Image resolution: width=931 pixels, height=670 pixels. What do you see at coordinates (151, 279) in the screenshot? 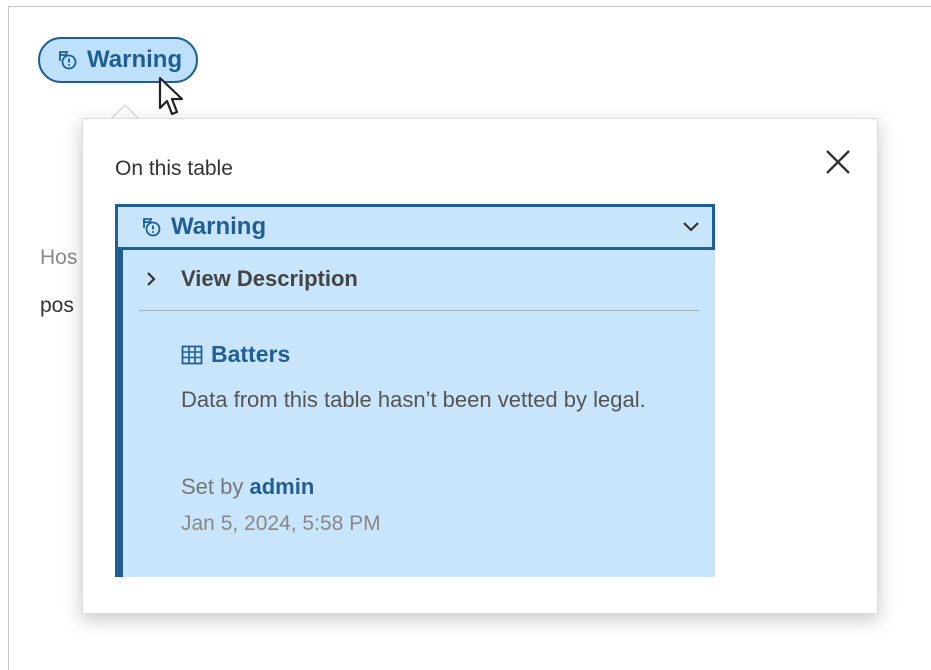
I see `chevron-right-icon` at bounding box center [151, 279].